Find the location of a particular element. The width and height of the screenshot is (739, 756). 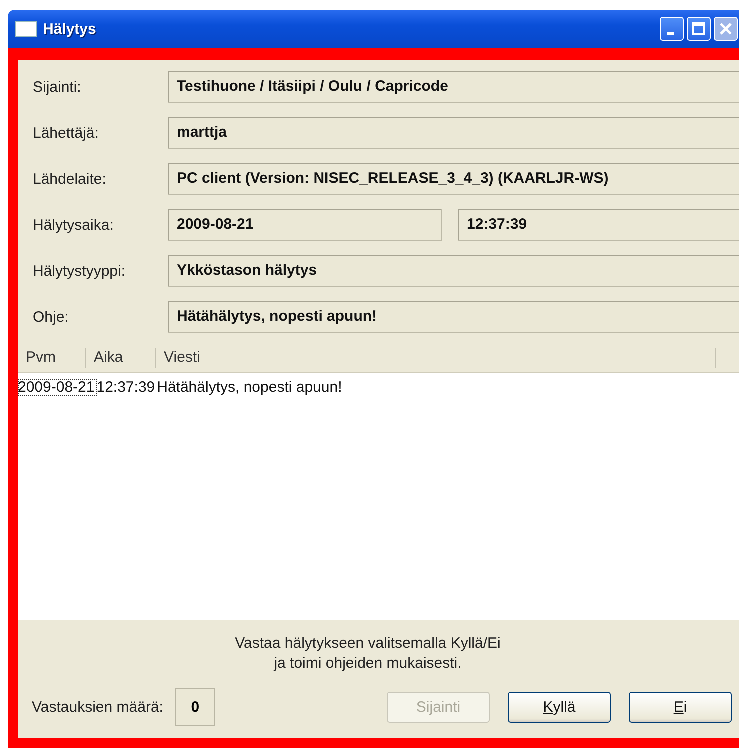

value-field: Hätähälytys, nopesti apuun! is located at coordinates (453, 317).